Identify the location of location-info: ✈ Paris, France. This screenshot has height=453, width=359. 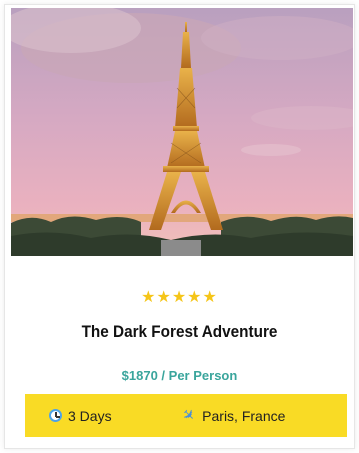
(231, 415).